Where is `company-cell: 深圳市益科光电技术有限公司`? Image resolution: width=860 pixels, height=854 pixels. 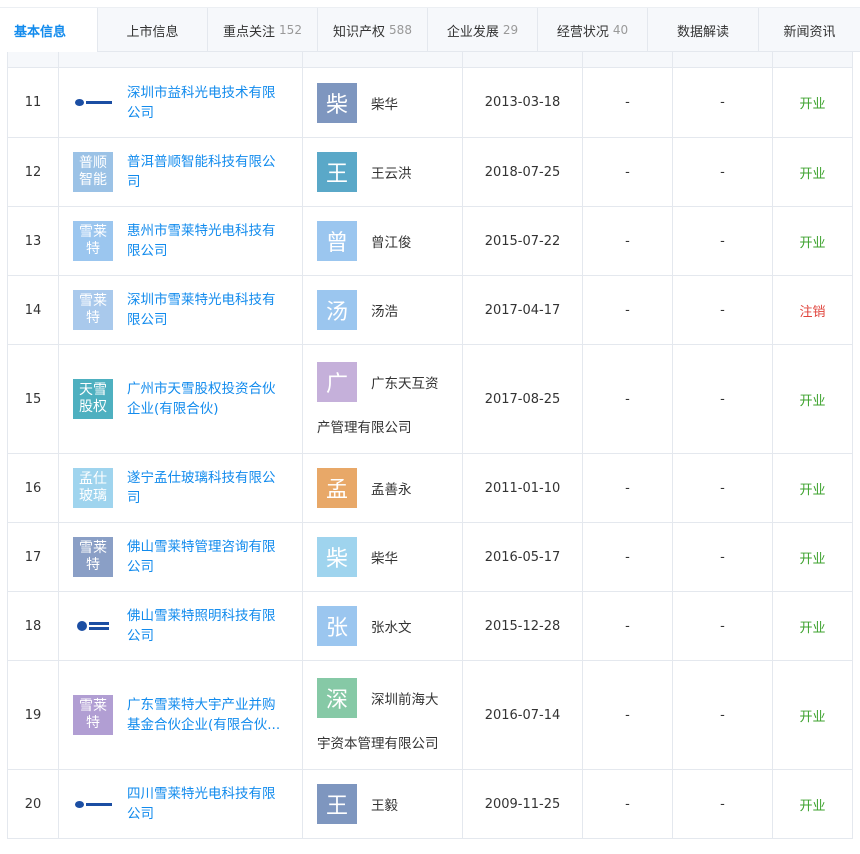 company-cell: 深圳市益科光电技术有限公司 is located at coordinates (180, 102).